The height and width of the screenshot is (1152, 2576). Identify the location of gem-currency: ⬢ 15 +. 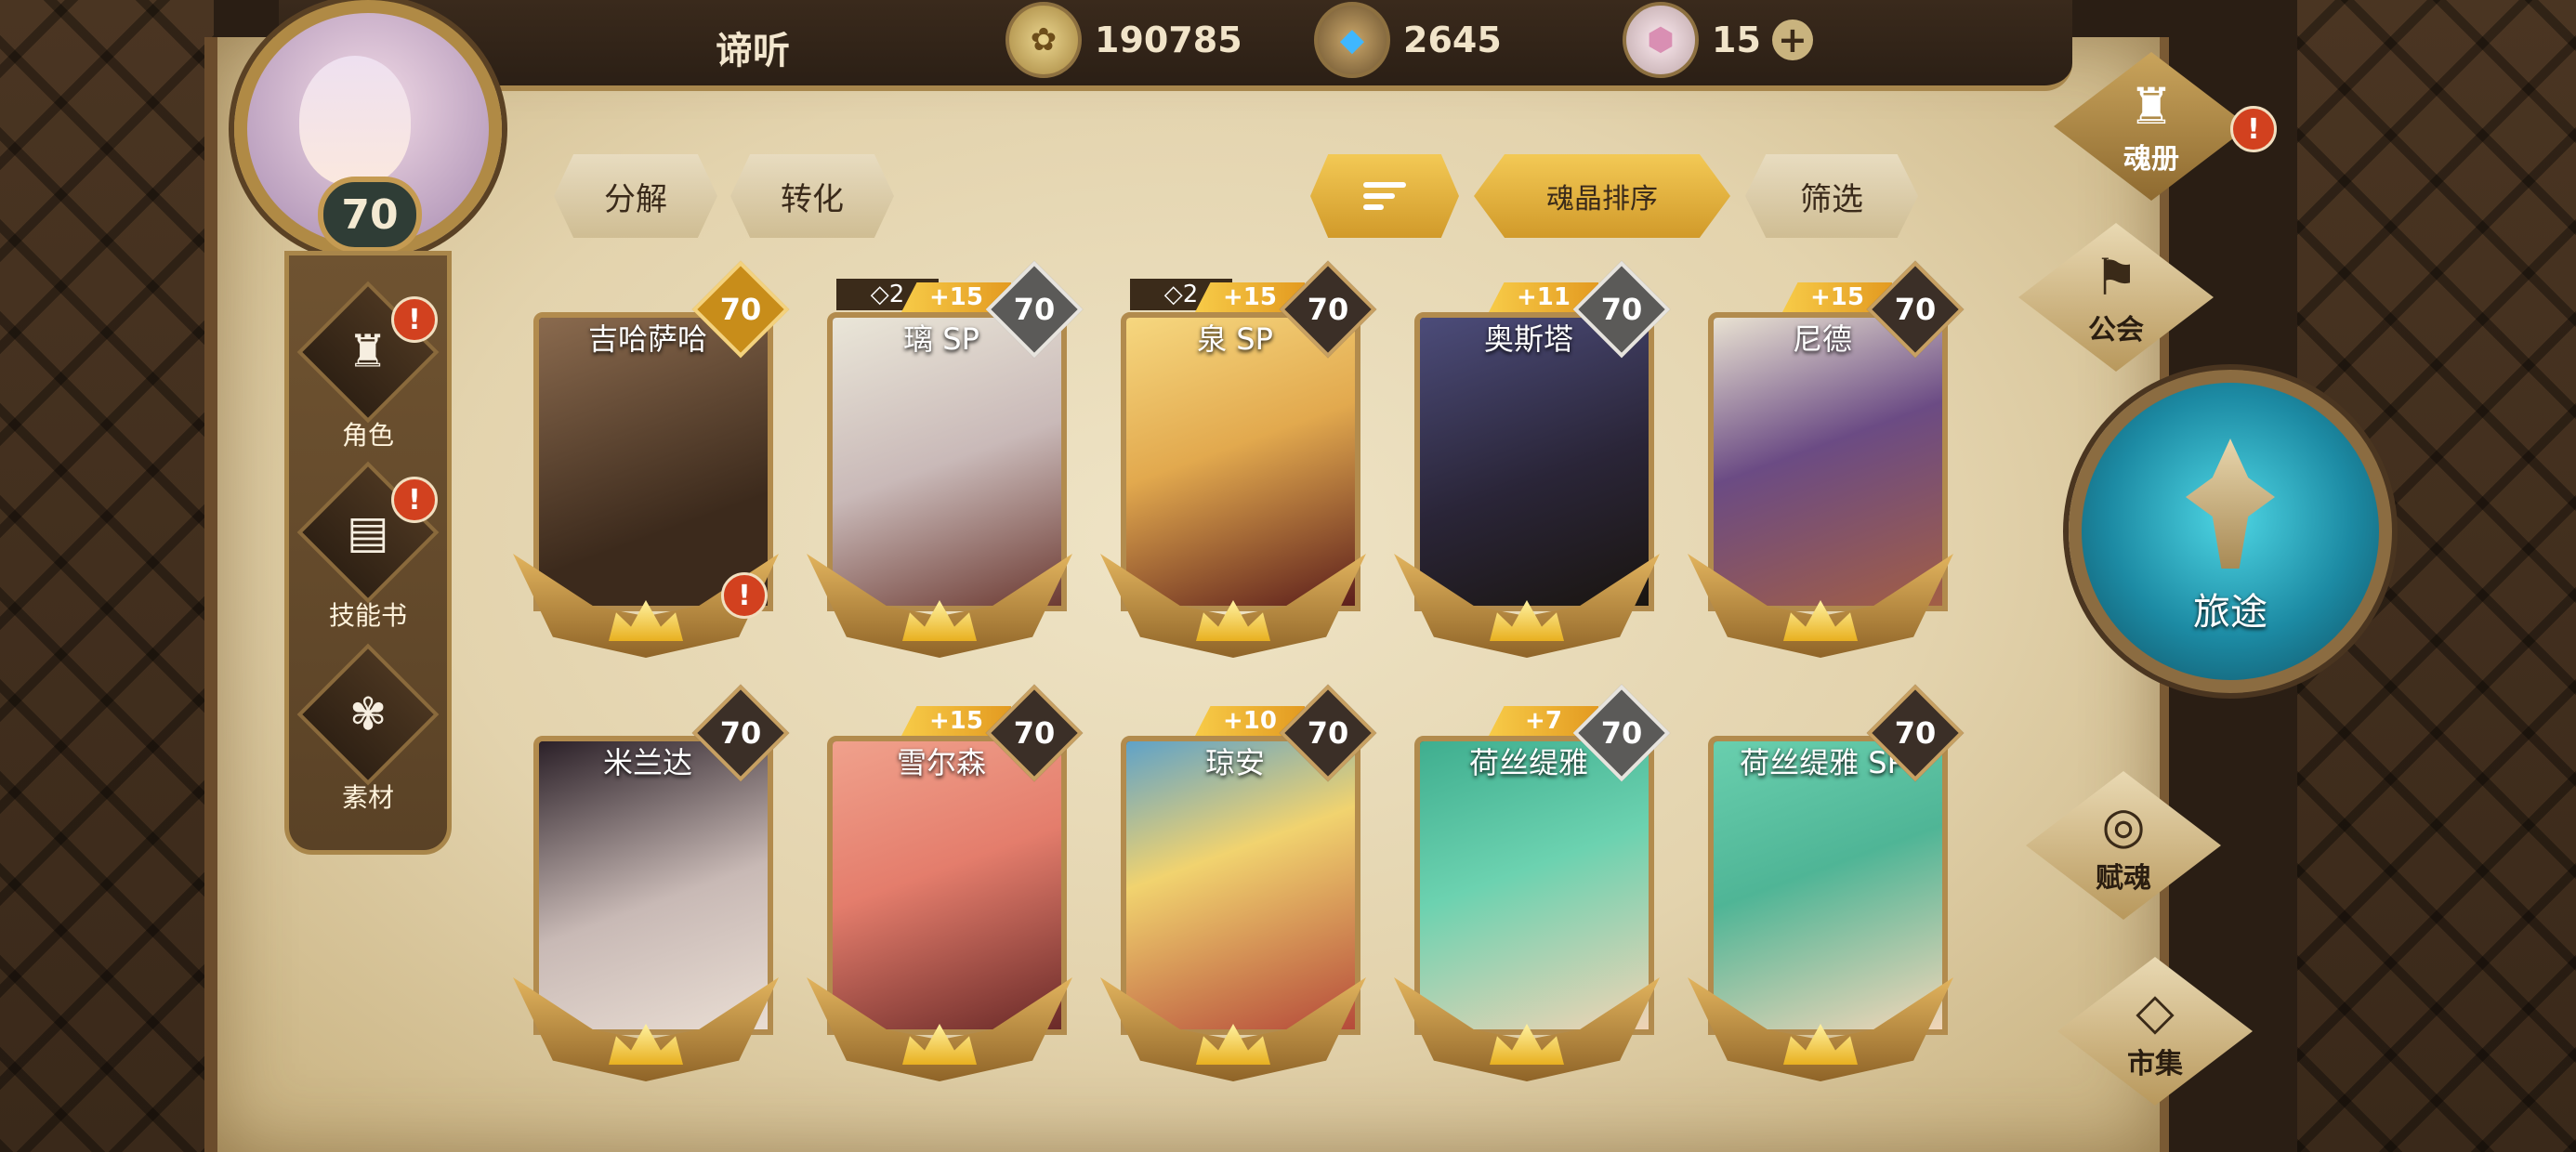
(1718, 40).